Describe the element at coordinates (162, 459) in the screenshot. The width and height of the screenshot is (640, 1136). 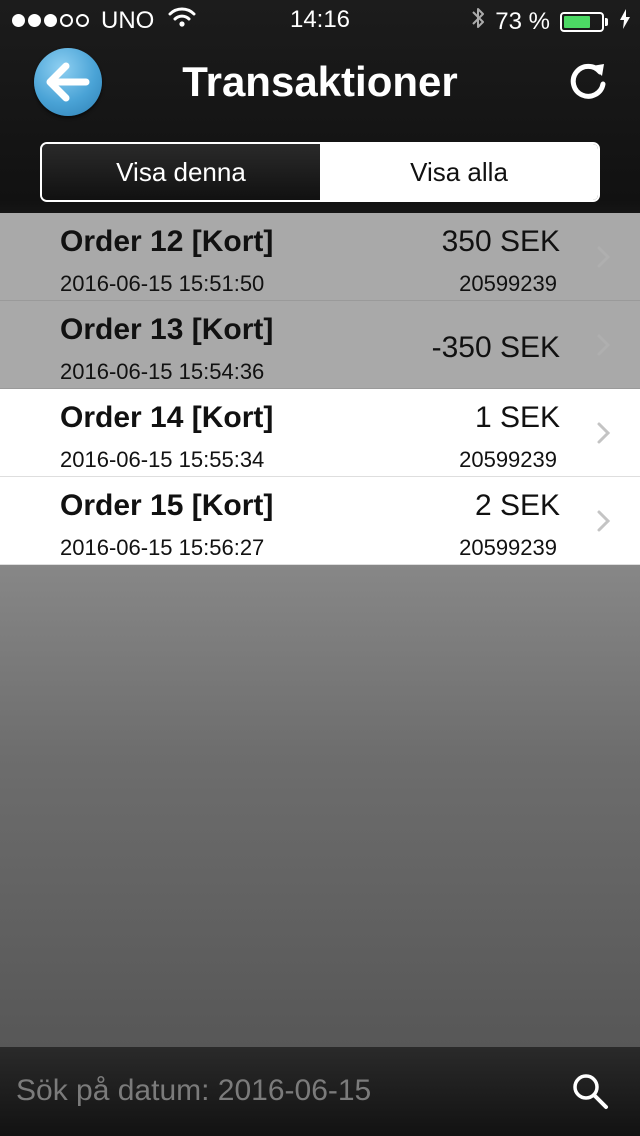
I see `transaction-date: 2016-06-15 15:55:34` at that location.